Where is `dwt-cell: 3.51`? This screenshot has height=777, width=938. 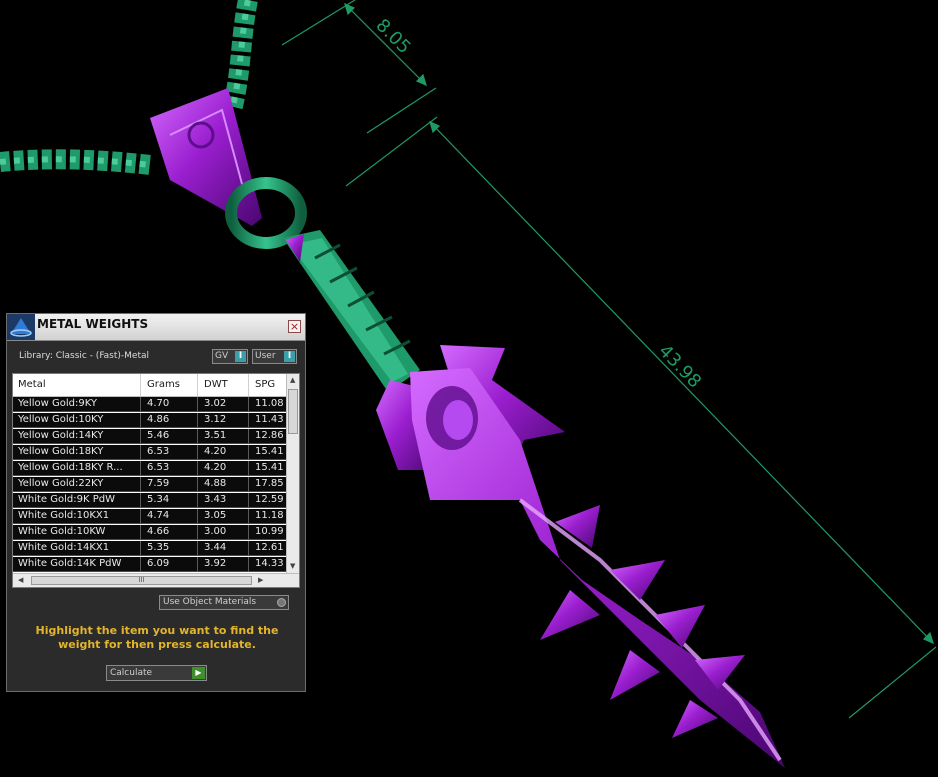 dwt-cell: 3.51 is located at coordinates (215, 435).